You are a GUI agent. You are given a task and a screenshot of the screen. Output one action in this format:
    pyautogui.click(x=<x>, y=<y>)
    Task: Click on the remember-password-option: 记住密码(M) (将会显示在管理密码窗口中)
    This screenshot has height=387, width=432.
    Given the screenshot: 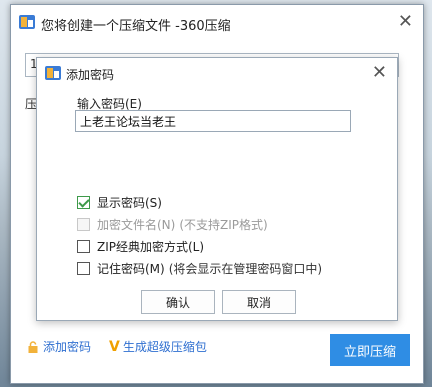 What is the action you would take?
    pyautogui.click(x=199, y=268)
    